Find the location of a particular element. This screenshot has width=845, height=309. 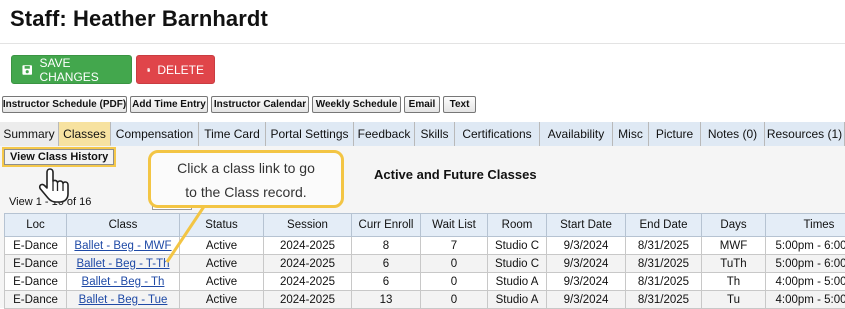

column-header-class: Class is located at coordinates (123, 225).